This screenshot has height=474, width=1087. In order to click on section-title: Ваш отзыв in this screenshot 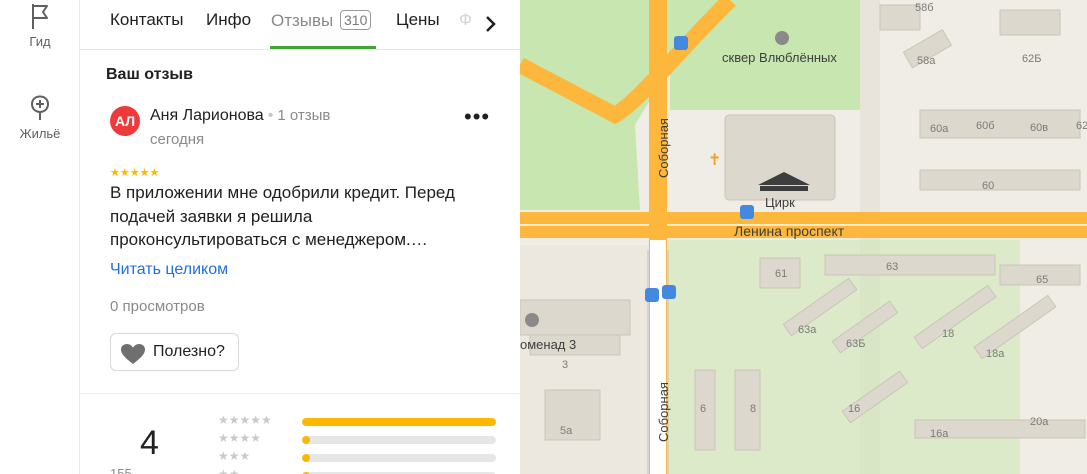, I will do `click(149, 74)`.